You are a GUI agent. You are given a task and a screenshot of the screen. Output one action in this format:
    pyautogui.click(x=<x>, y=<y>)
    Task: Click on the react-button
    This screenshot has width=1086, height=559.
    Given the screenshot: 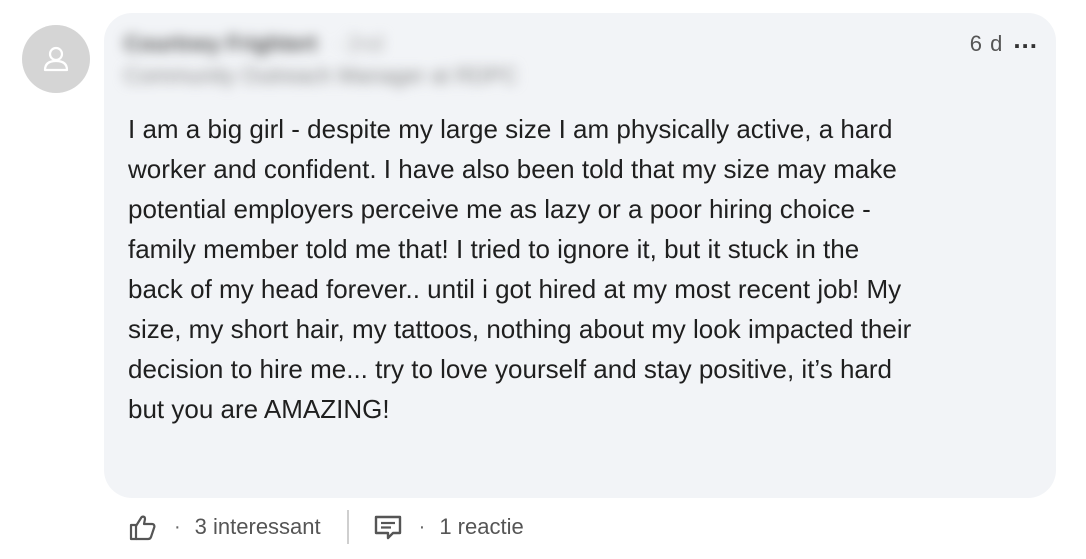 What is the action you would take?
    pyautogui.click(x=143, y=527)
    